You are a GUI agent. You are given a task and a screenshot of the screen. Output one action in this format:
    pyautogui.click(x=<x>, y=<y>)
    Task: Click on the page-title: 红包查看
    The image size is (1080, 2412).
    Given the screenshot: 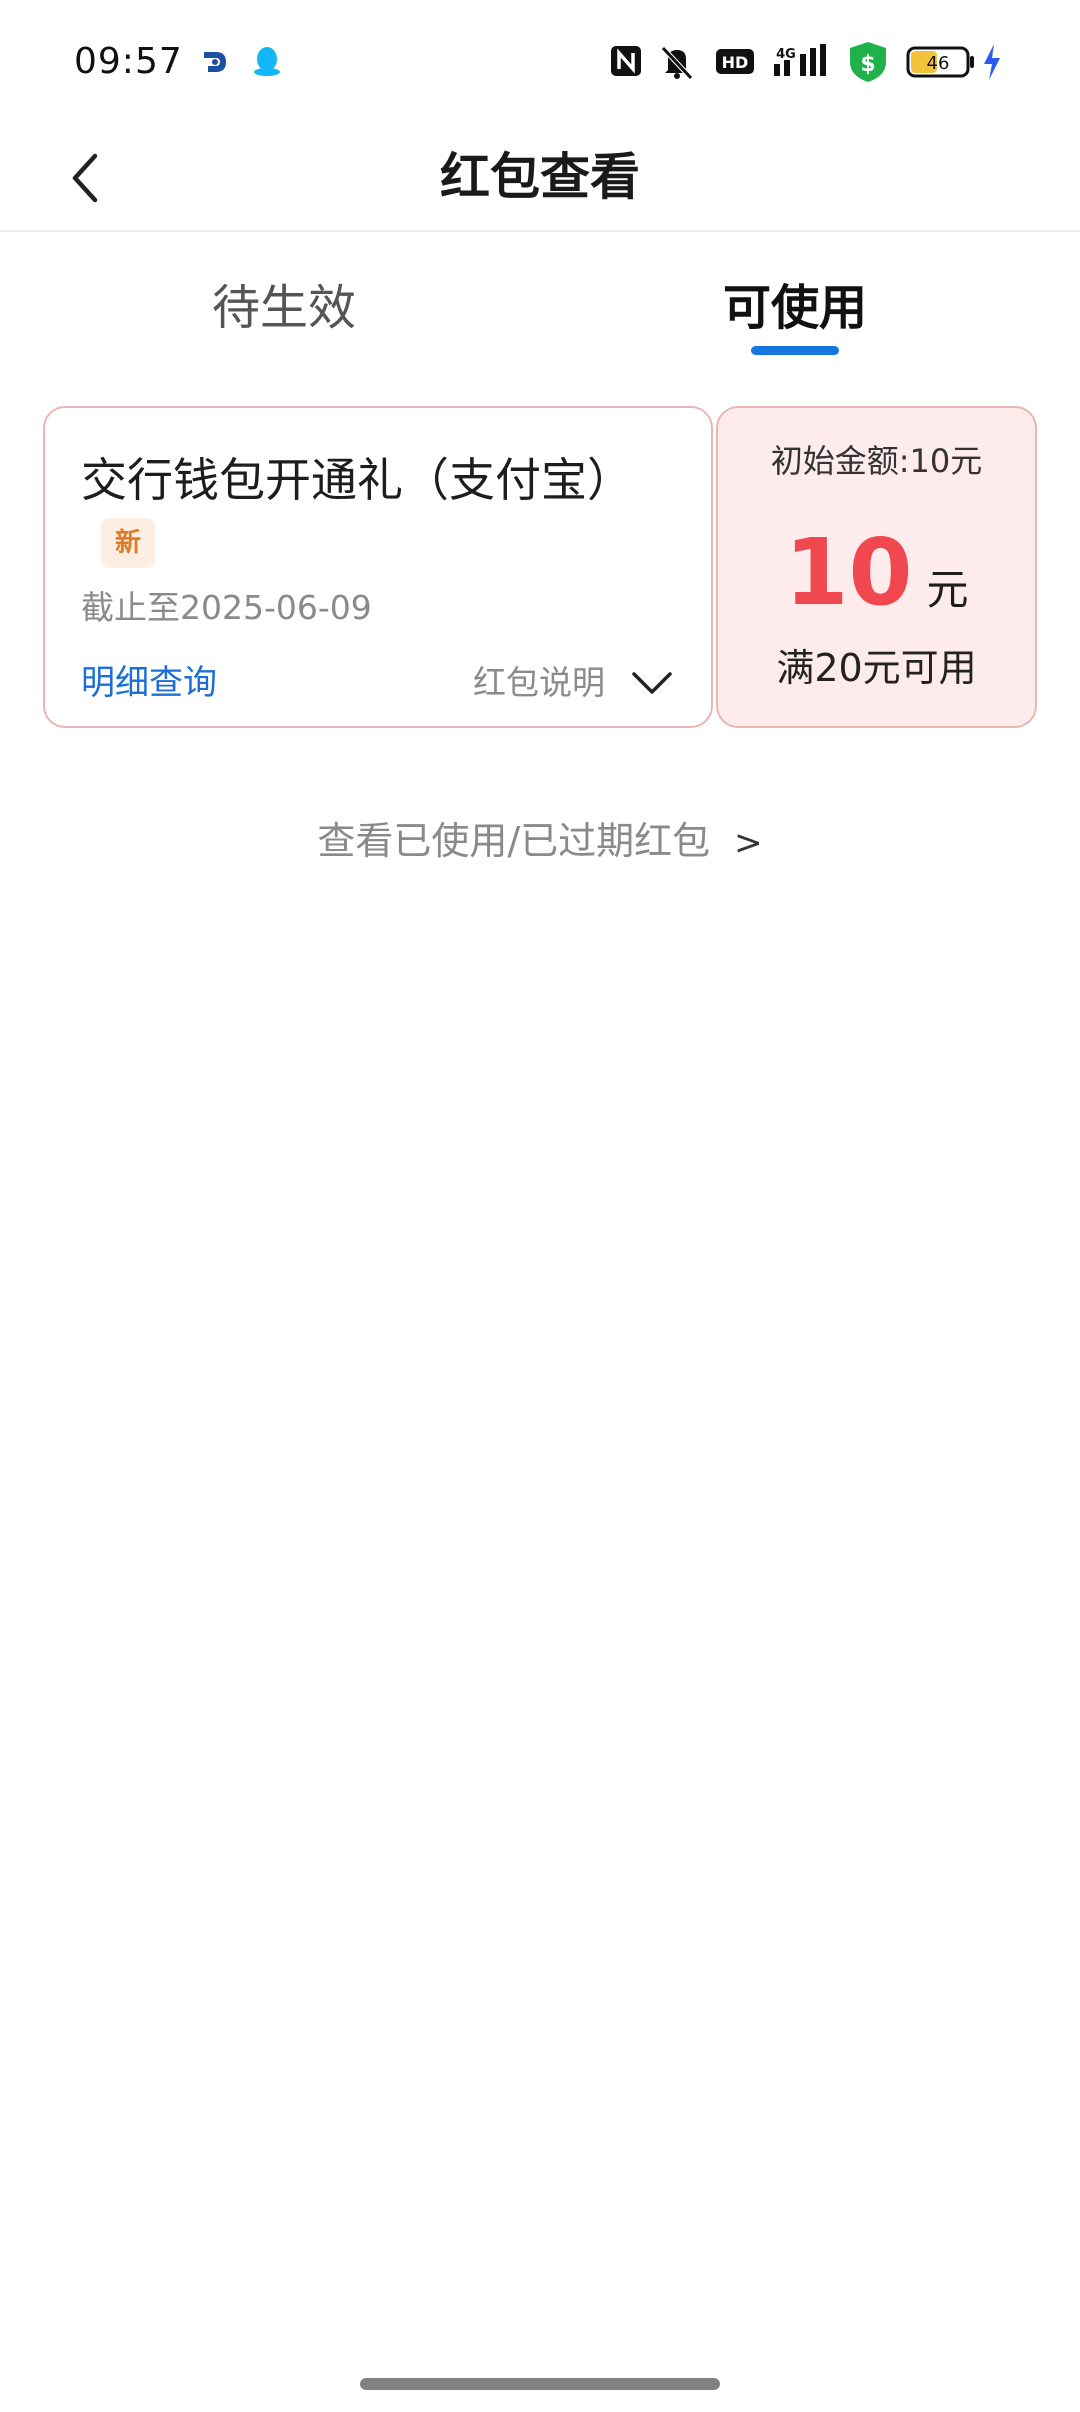 What is the action you would take?
    pyautogui.click(x=540, y=177)
    